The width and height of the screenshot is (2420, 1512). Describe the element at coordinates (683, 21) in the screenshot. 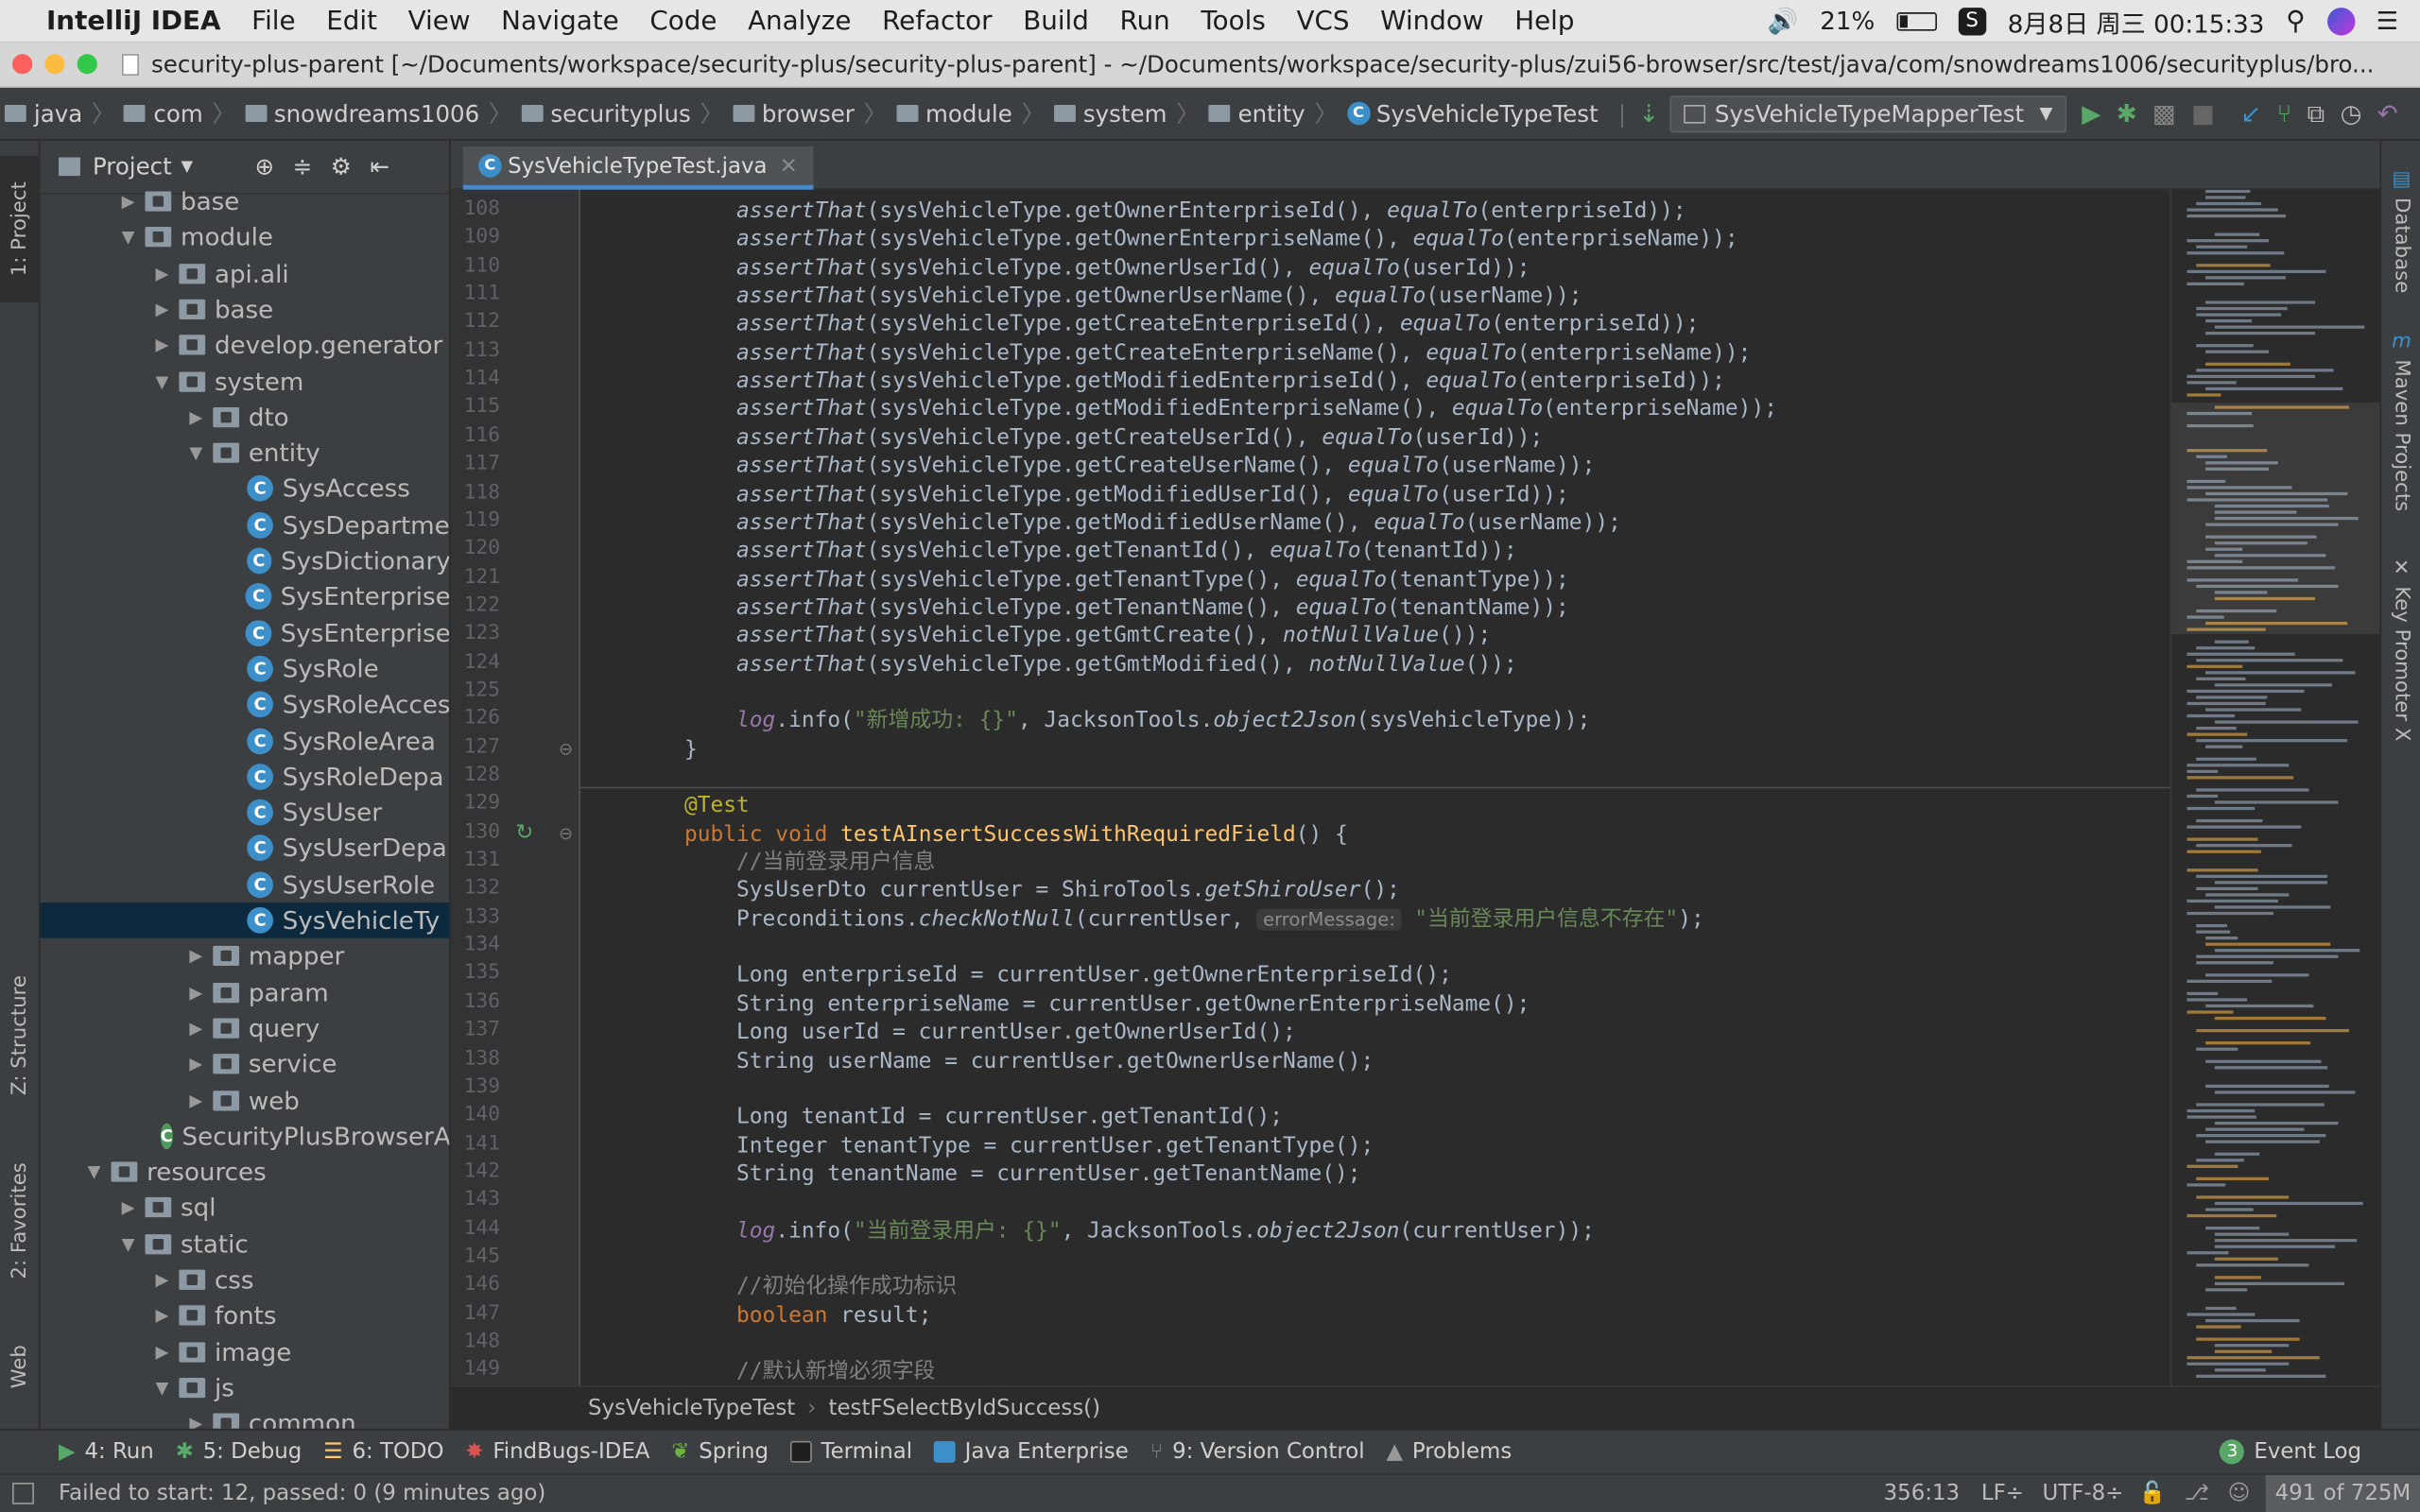

I see `menu-code: Code` at that location.